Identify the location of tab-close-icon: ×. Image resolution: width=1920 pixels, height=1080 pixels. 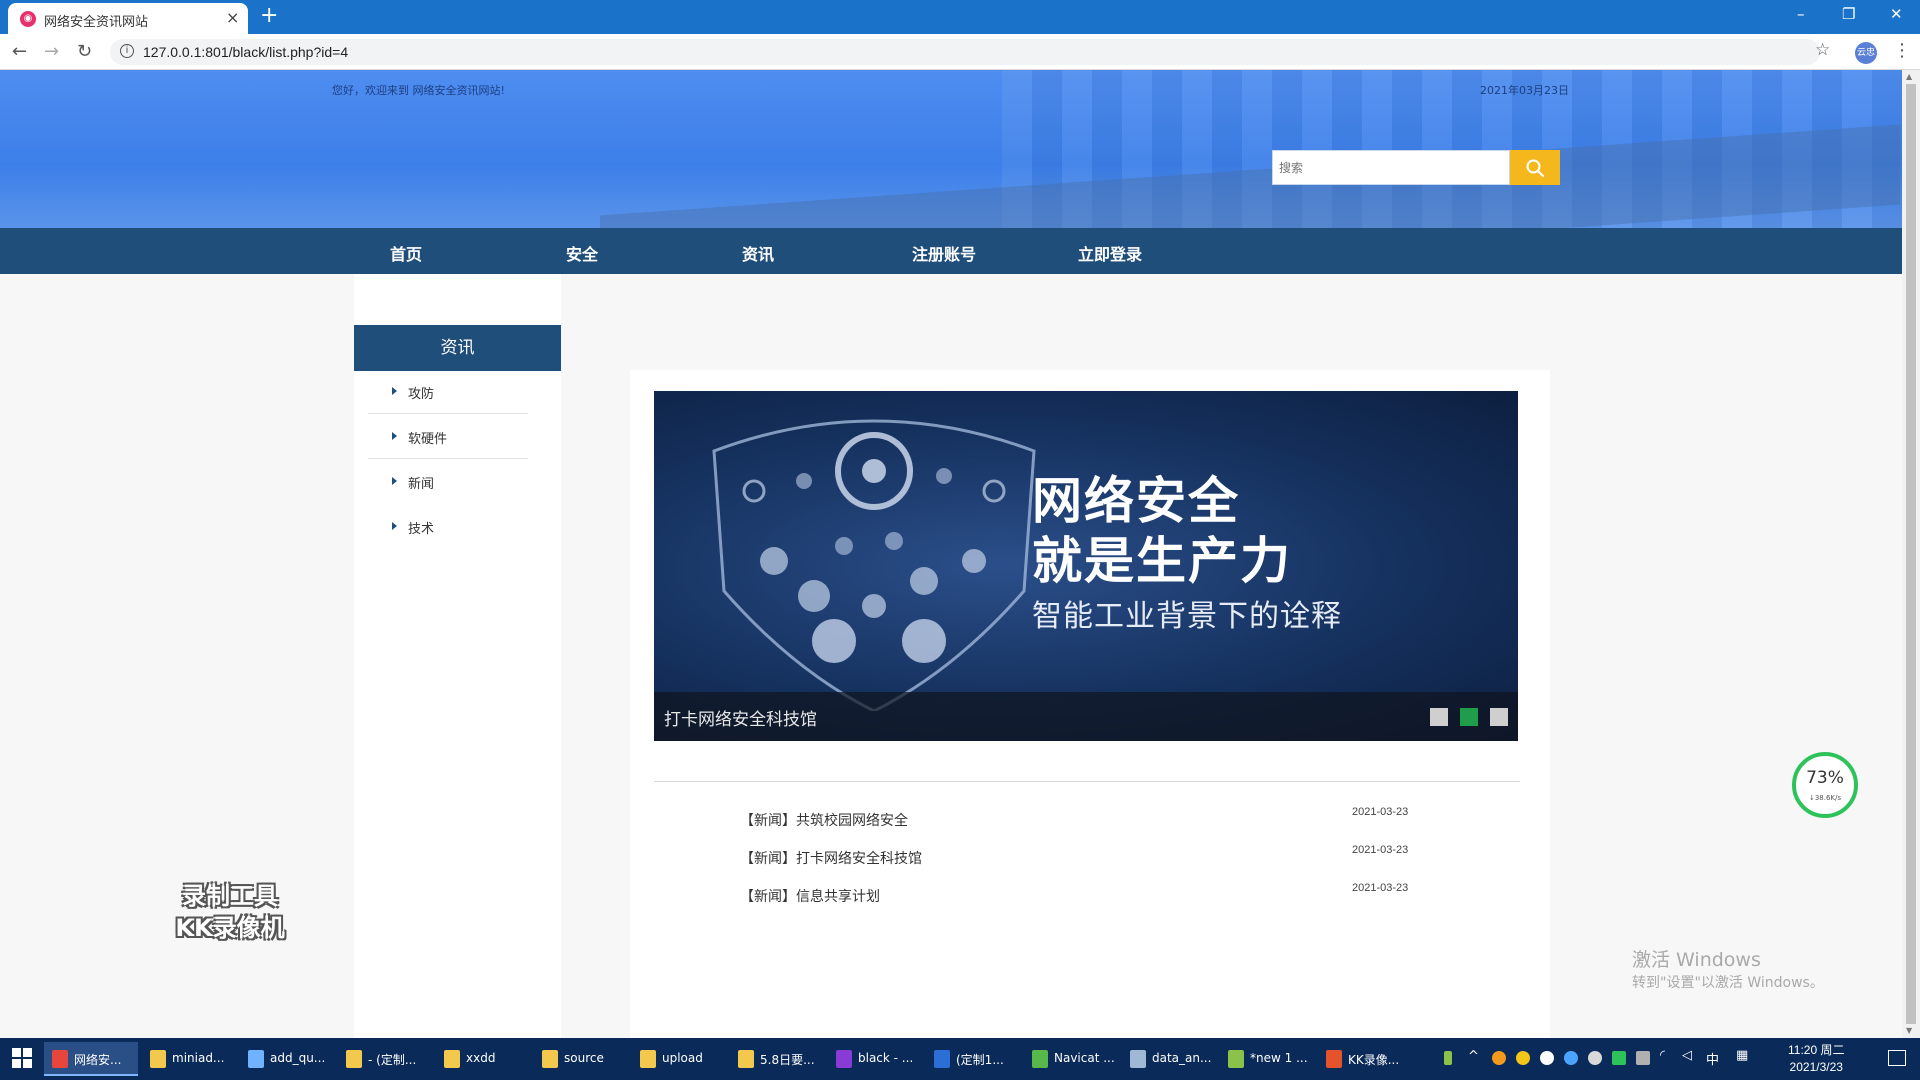
(232, 17).